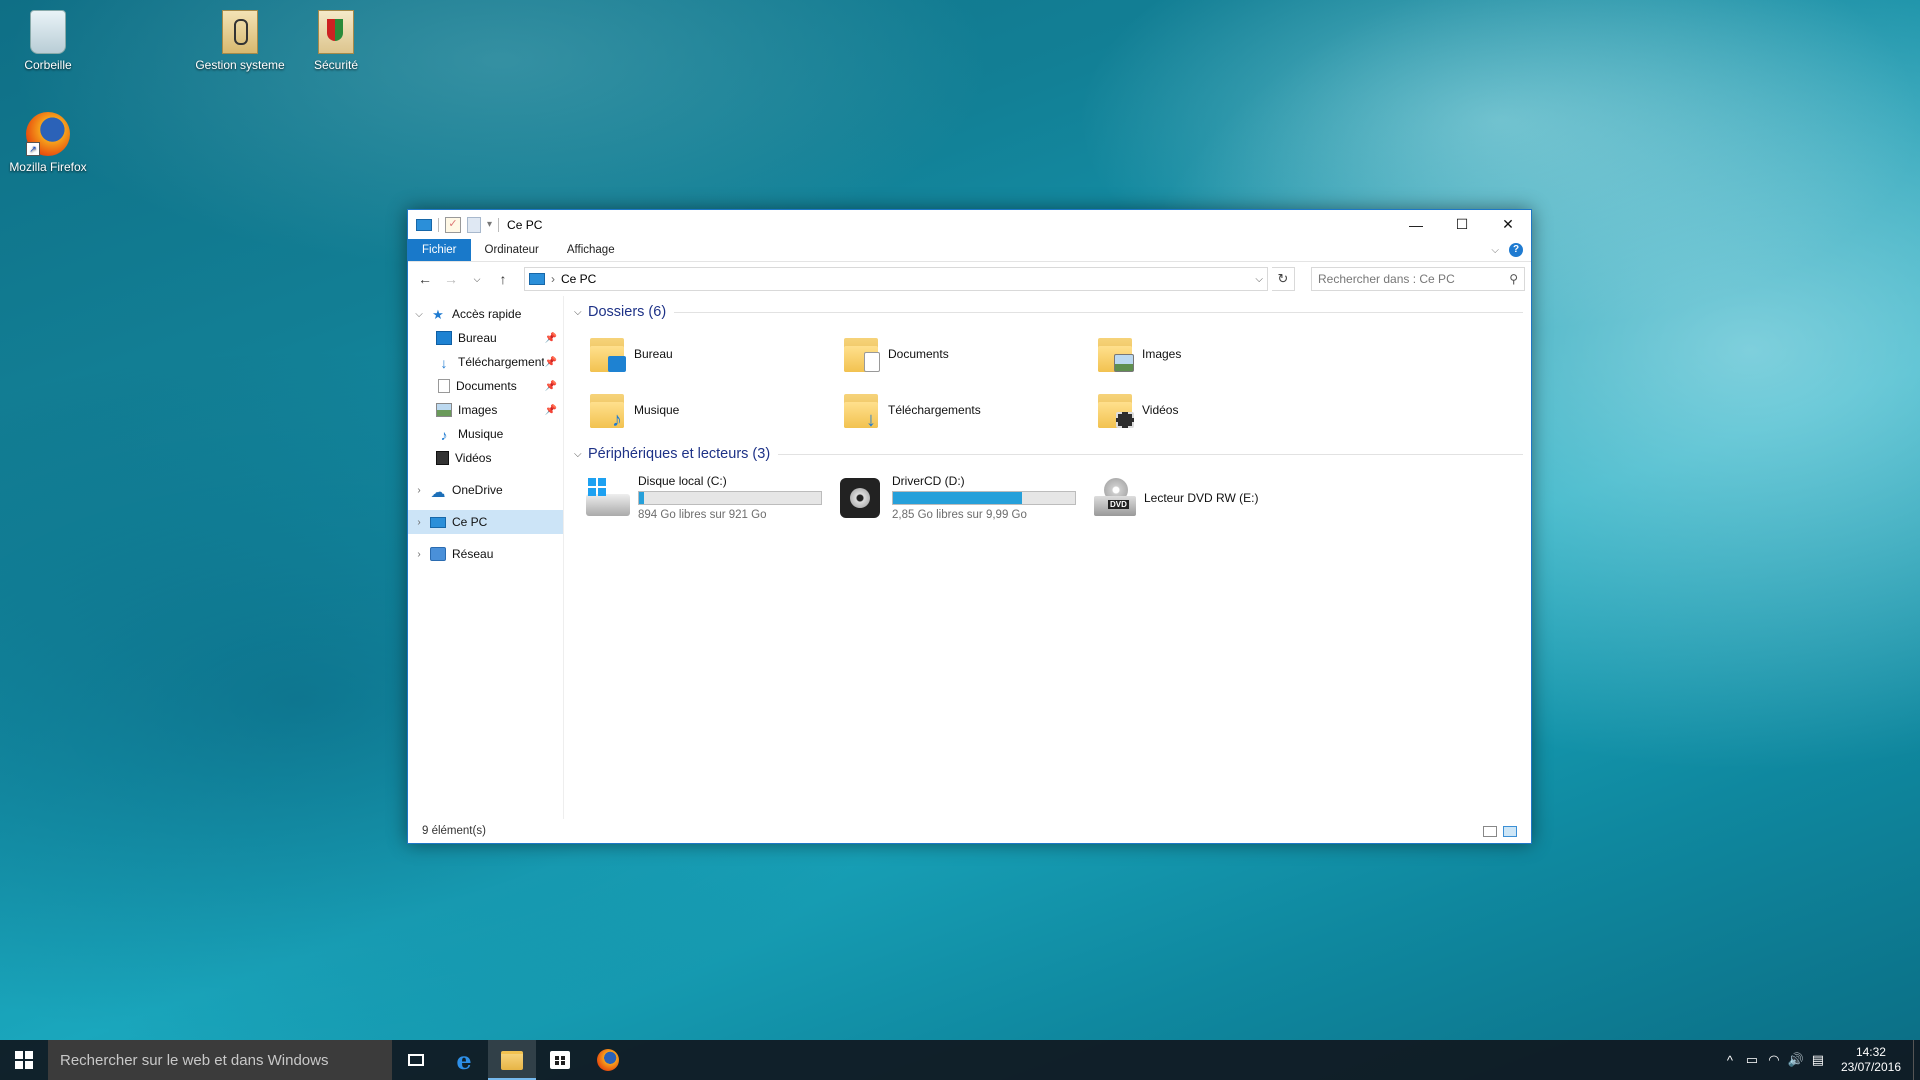 The height and width of the screenshot is (1080, 1920). What do you see at coordinates (896, 279) in the screenshot?
I see `address-bar: › Ce PC ⌵` at bounding box center [896, 279].